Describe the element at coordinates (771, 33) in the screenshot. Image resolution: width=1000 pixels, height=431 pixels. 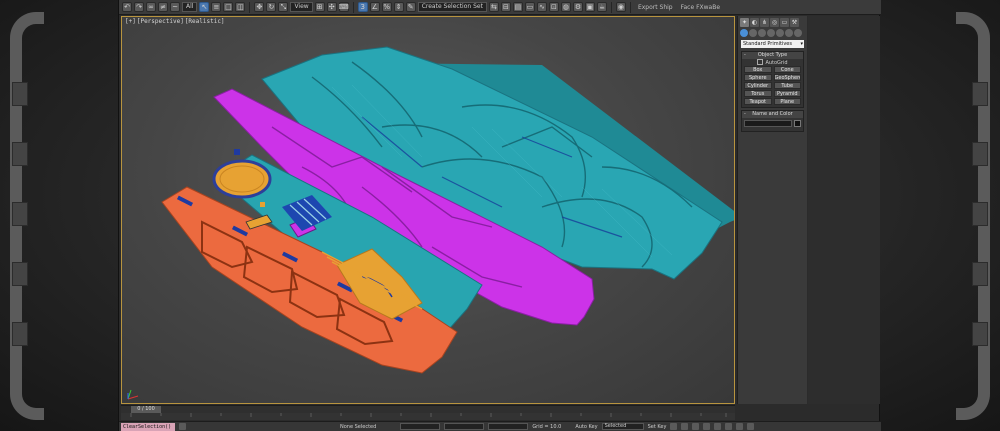
I see `cameras-icon` at that location.